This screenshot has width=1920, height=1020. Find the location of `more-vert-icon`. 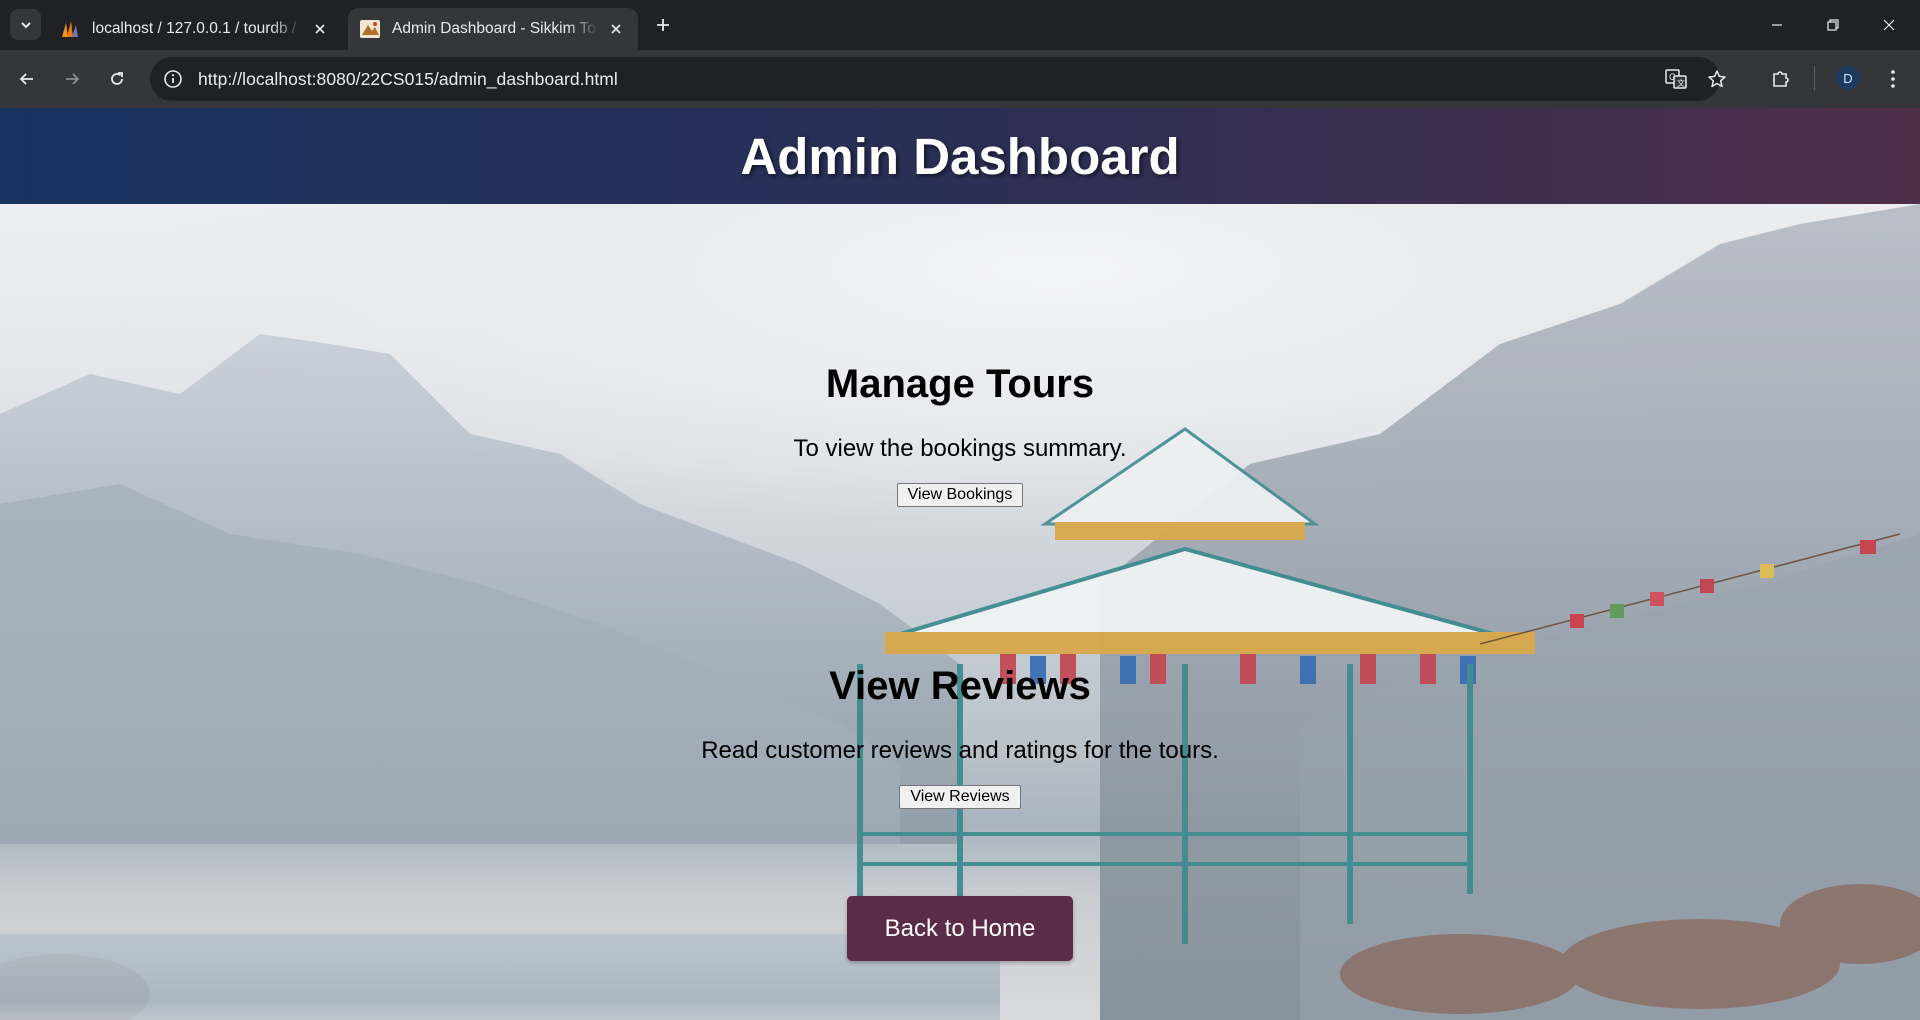

more-vert-icon is located at coordinates (1893, 79).